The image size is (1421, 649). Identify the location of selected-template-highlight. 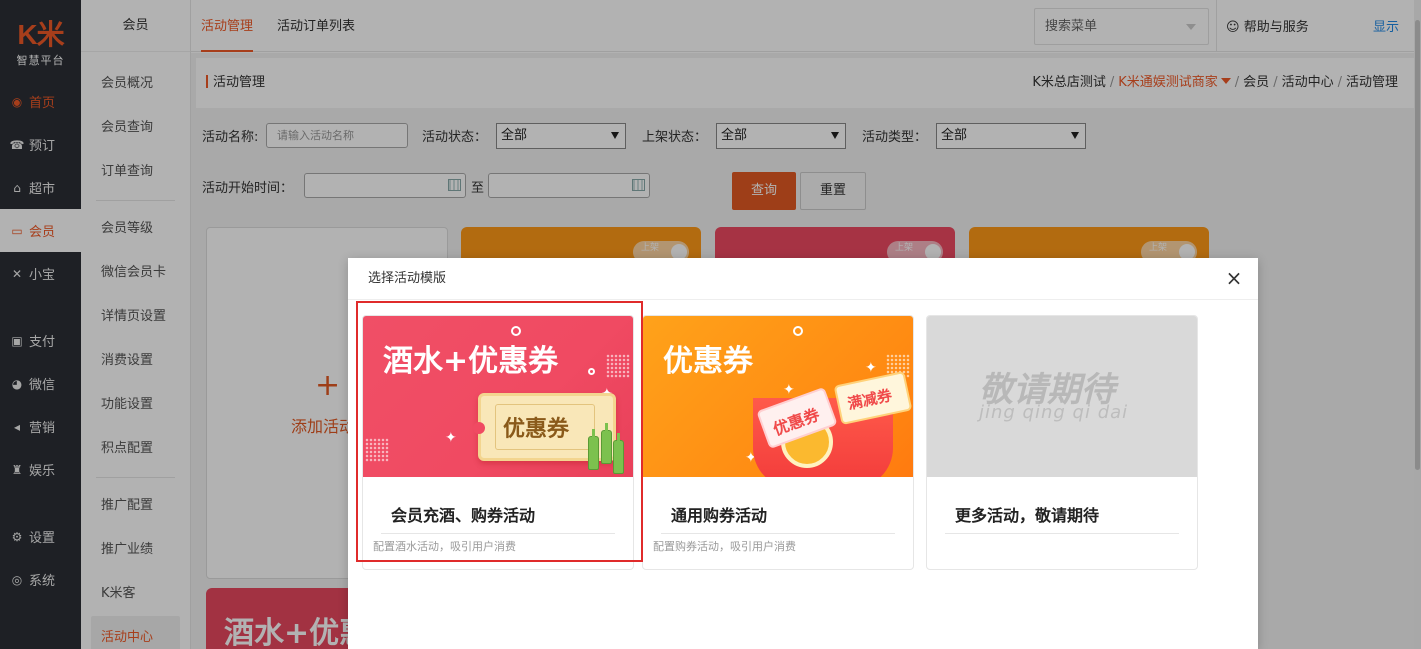
(499, 431).